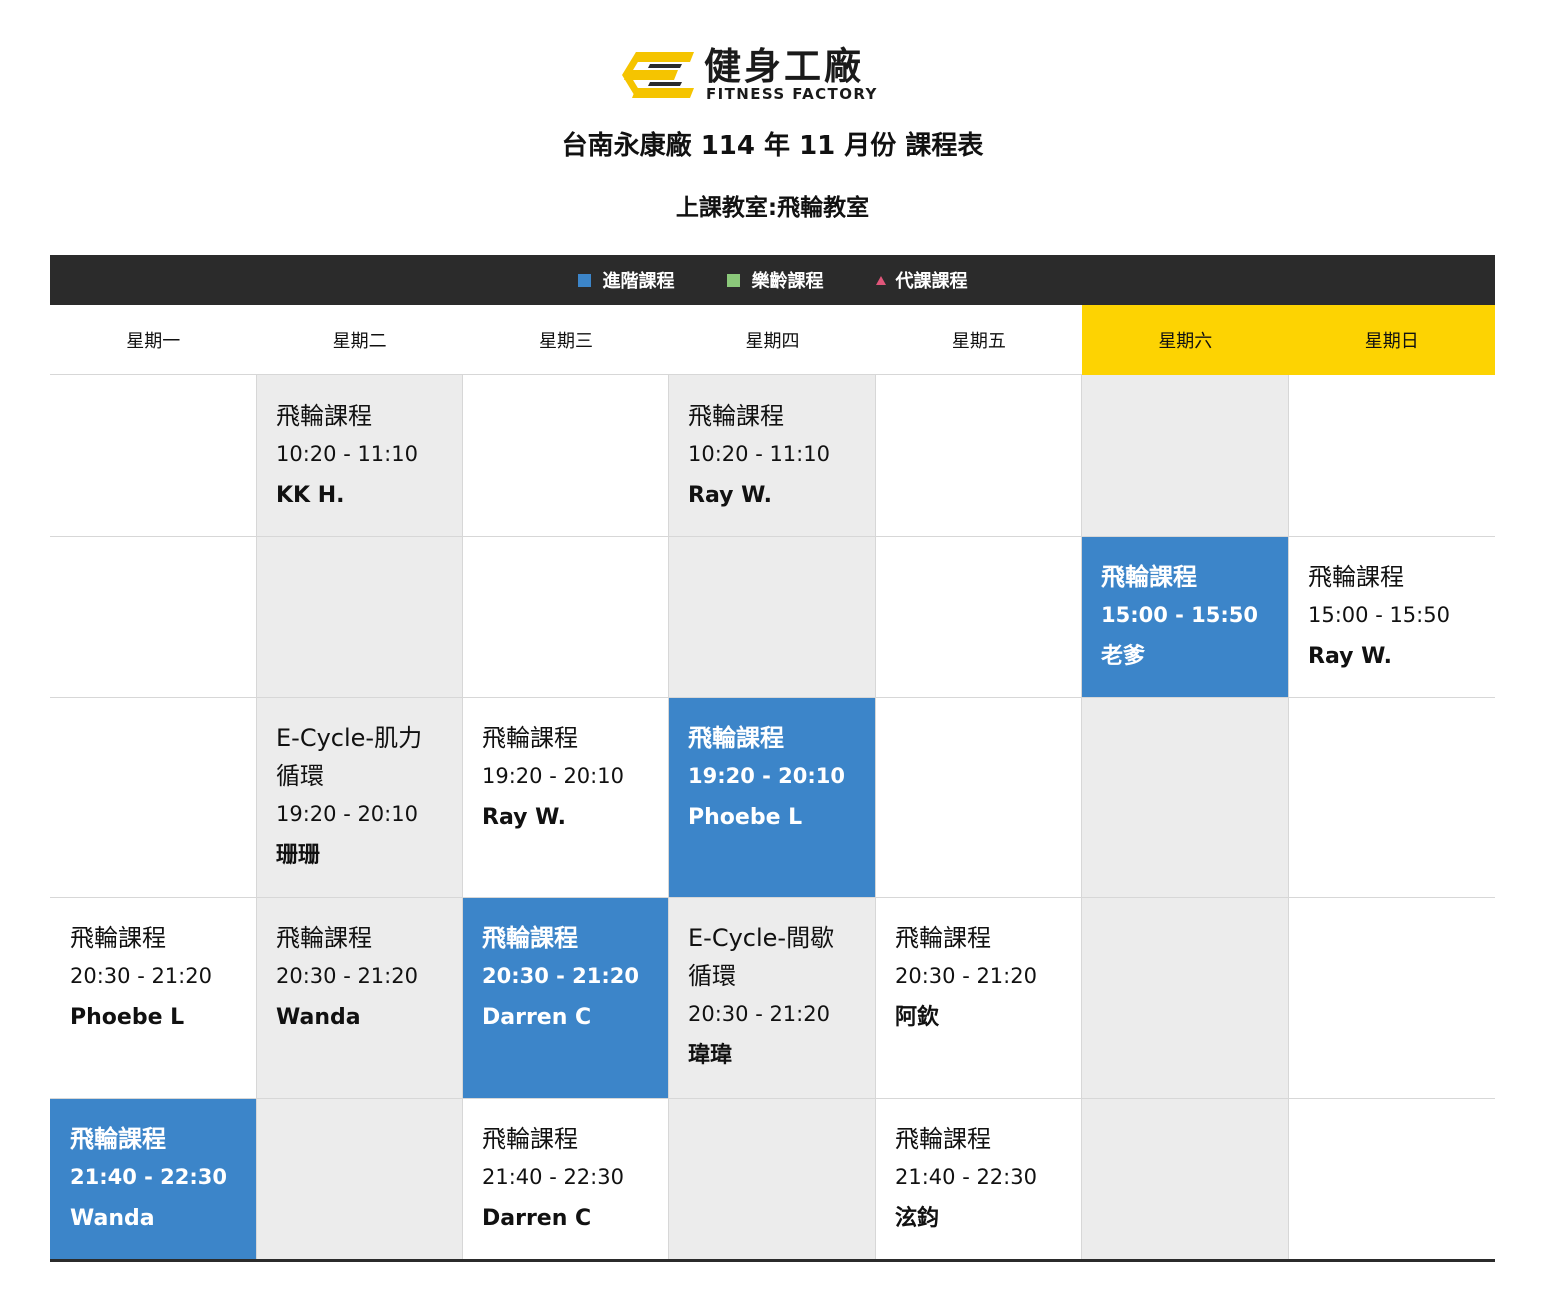 Image resolution: width=1545 pixels, height=1314 pixels. What do you see at coordinates (761, 957) in the screenshot?
I see `class-name: E-Cycle-間歇循環` at bounding box center [761, 957].